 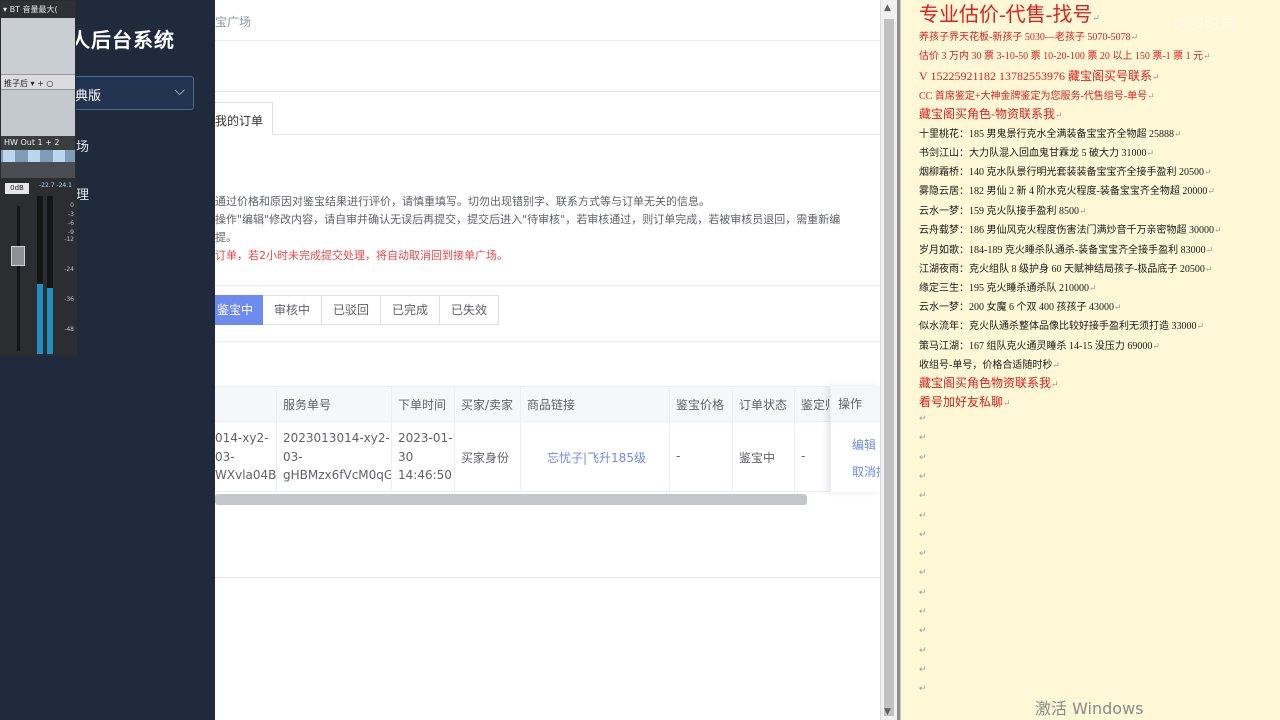 What do you see at coordinates (40, 275) in the screenshot?
I see `level-meter-left` at bounding box center [40, 275].